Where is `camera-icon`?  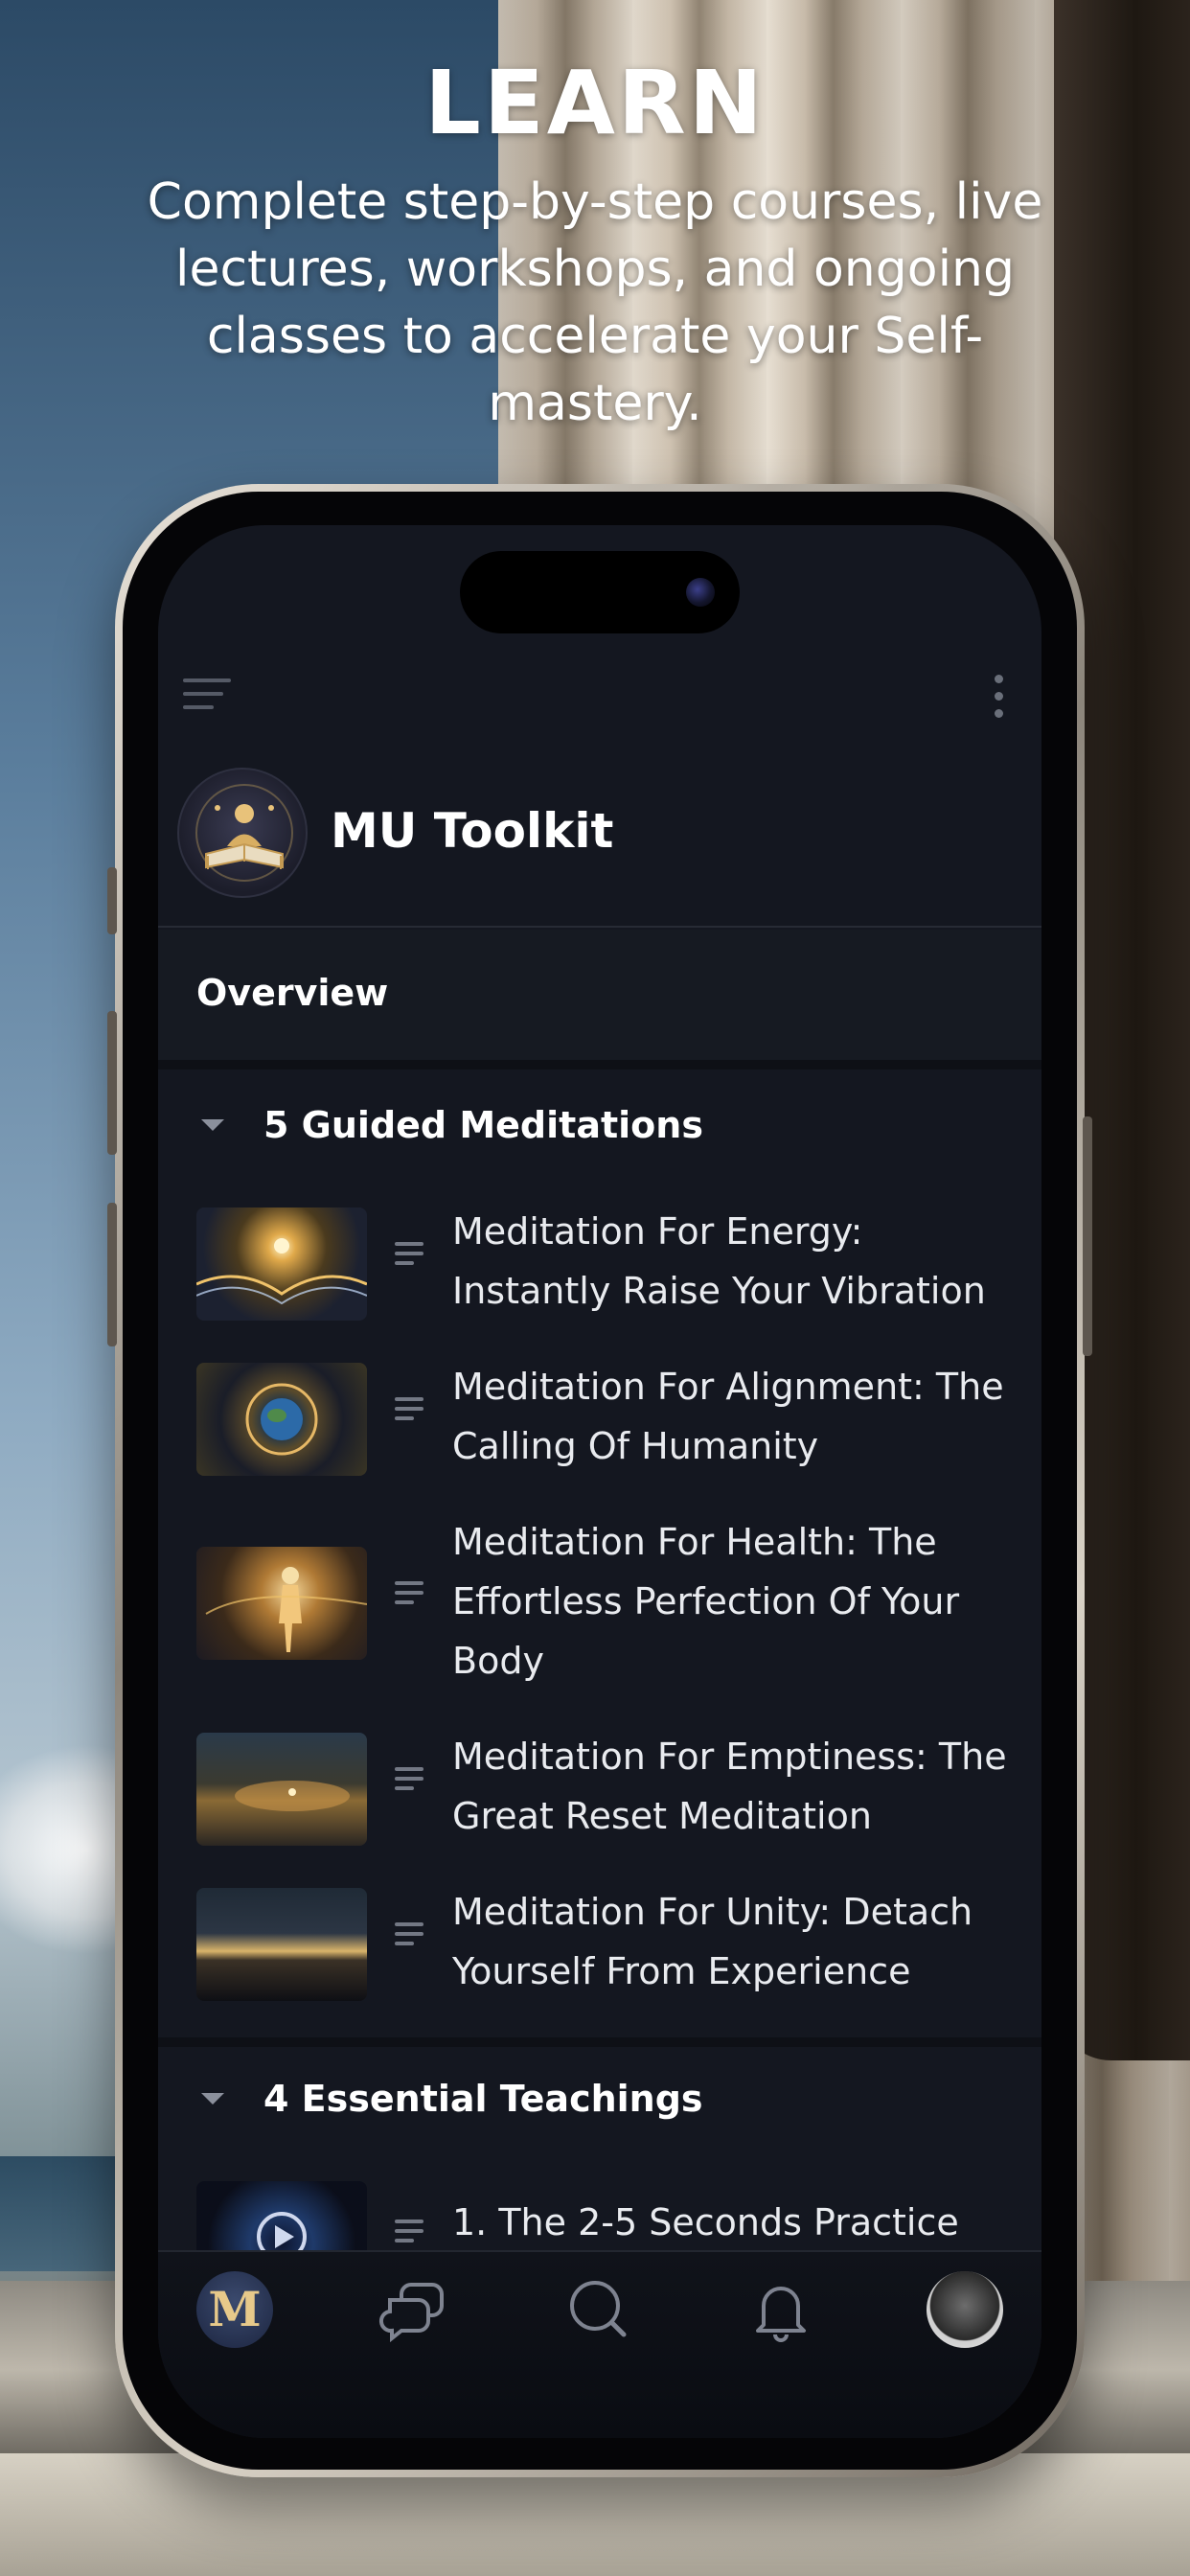
camera-icon is located at coordinates (700, 592).